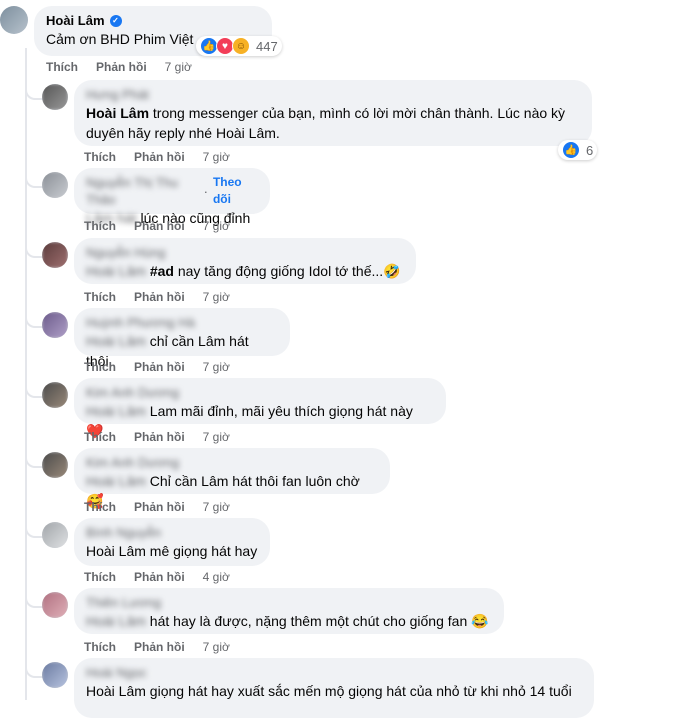 The image size is (675, 718). I want to click on author-name: Huỳnh Phương Hà, so click(140, 322).